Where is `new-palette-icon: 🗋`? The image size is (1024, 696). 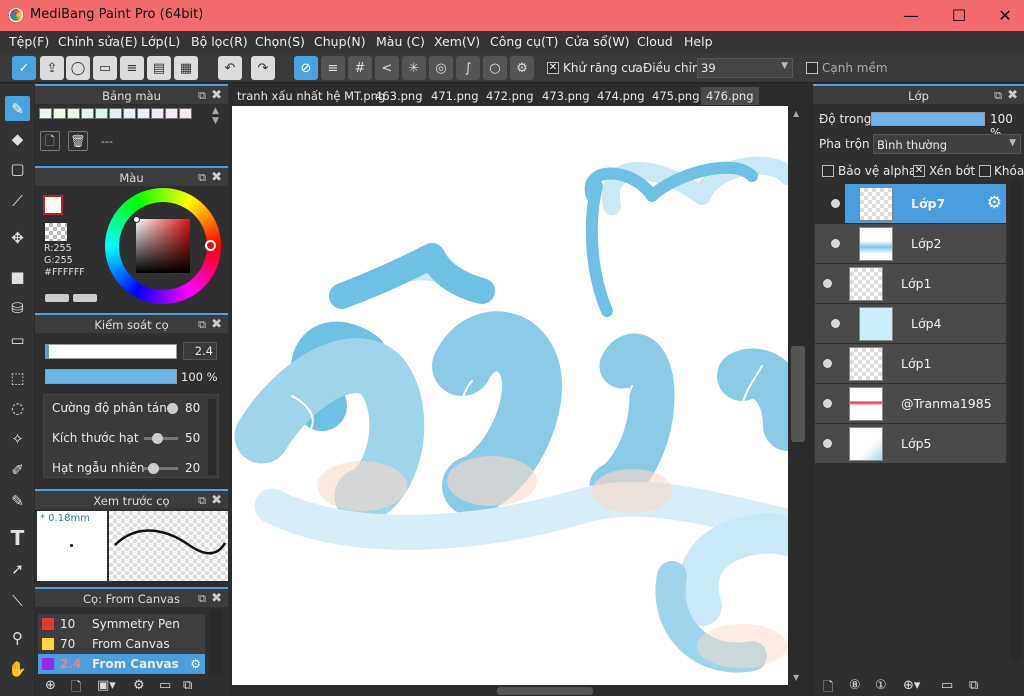 new-palette-icon: 🗋 is located at coordinates (50, 141).